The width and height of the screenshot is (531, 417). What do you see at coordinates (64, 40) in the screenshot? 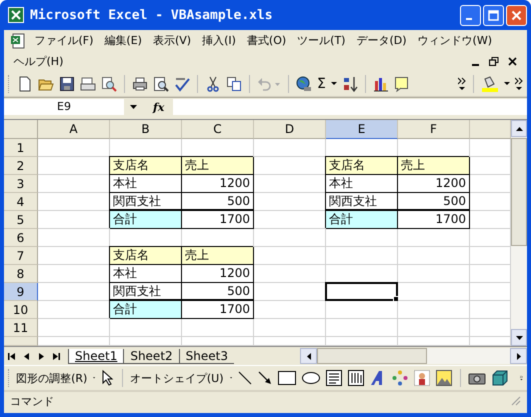
I see `menu-item: ファイル(F)` at bounding box center [64, 40].